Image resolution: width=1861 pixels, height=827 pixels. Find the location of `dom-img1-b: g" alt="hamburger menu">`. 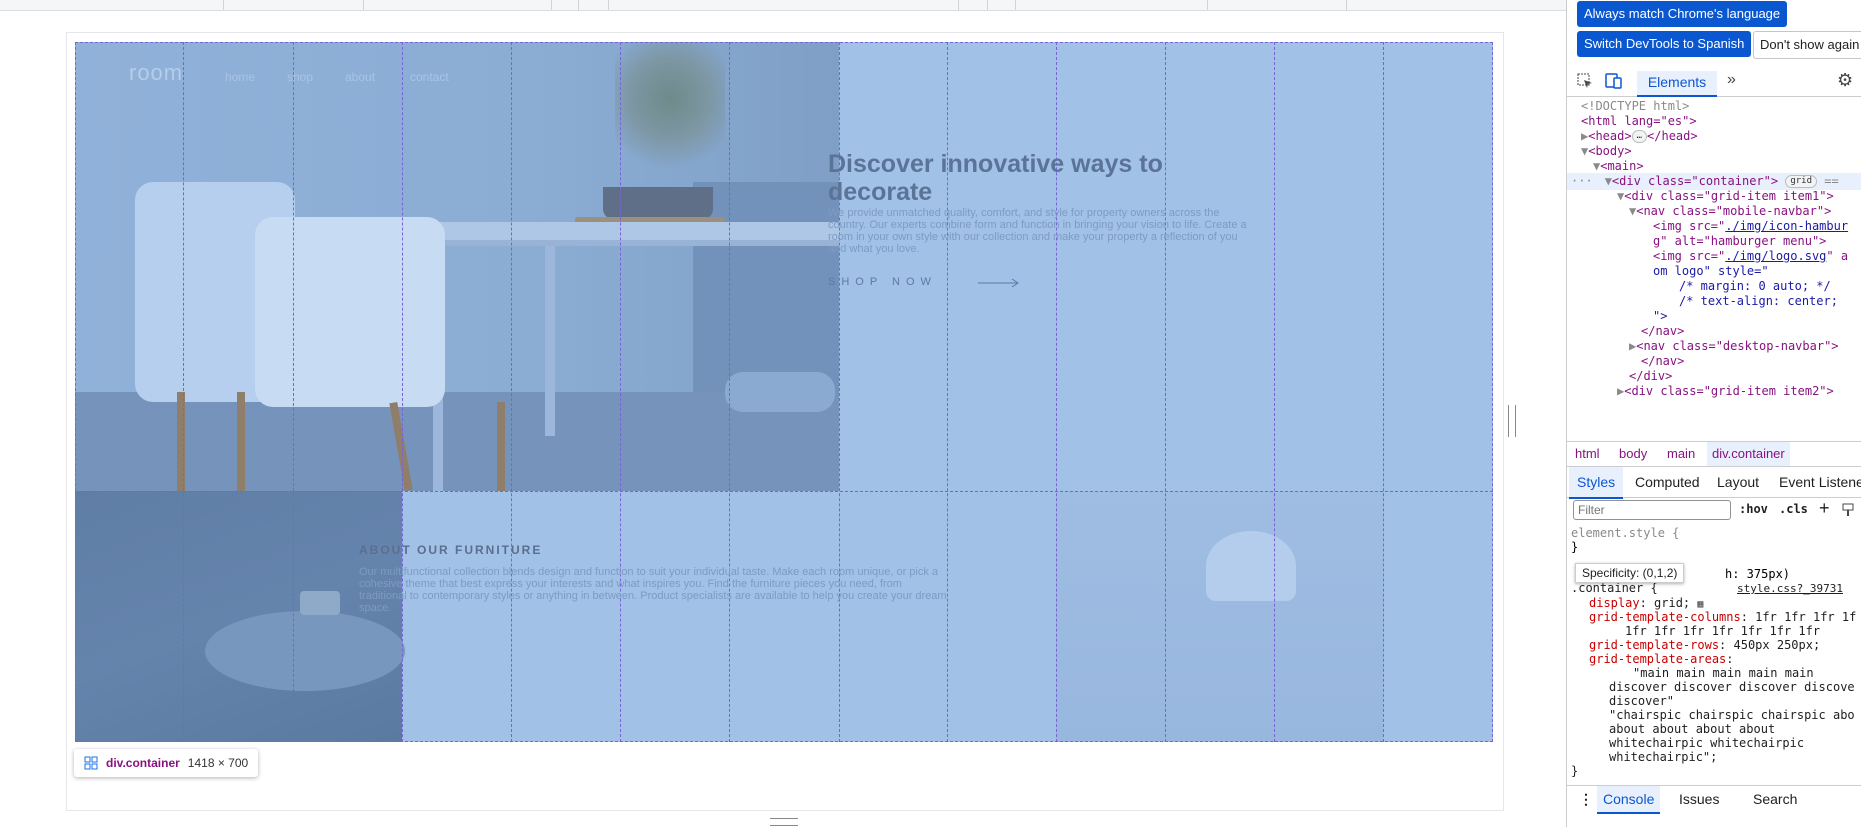

dom-img1-b: g" alt="hamburger menu"> is located at coordinates (1740, 241).